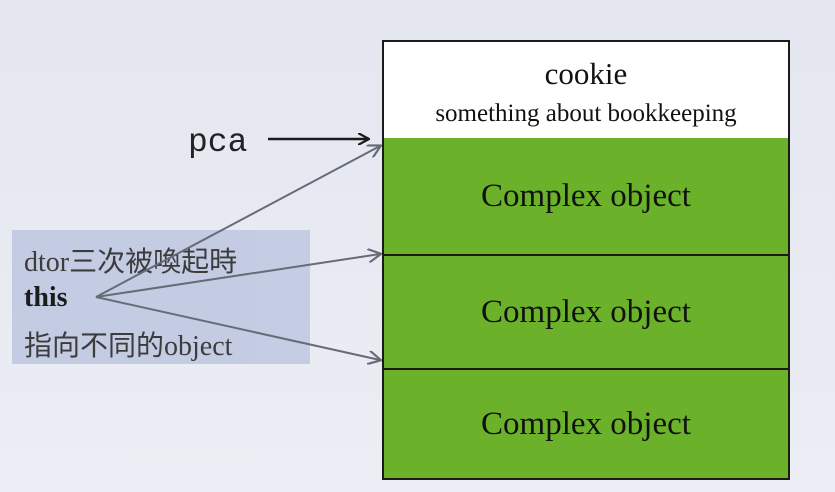 The height and width of the screenshot is (492, 835). I want to click on this-arrow-second, so click(237, 276).